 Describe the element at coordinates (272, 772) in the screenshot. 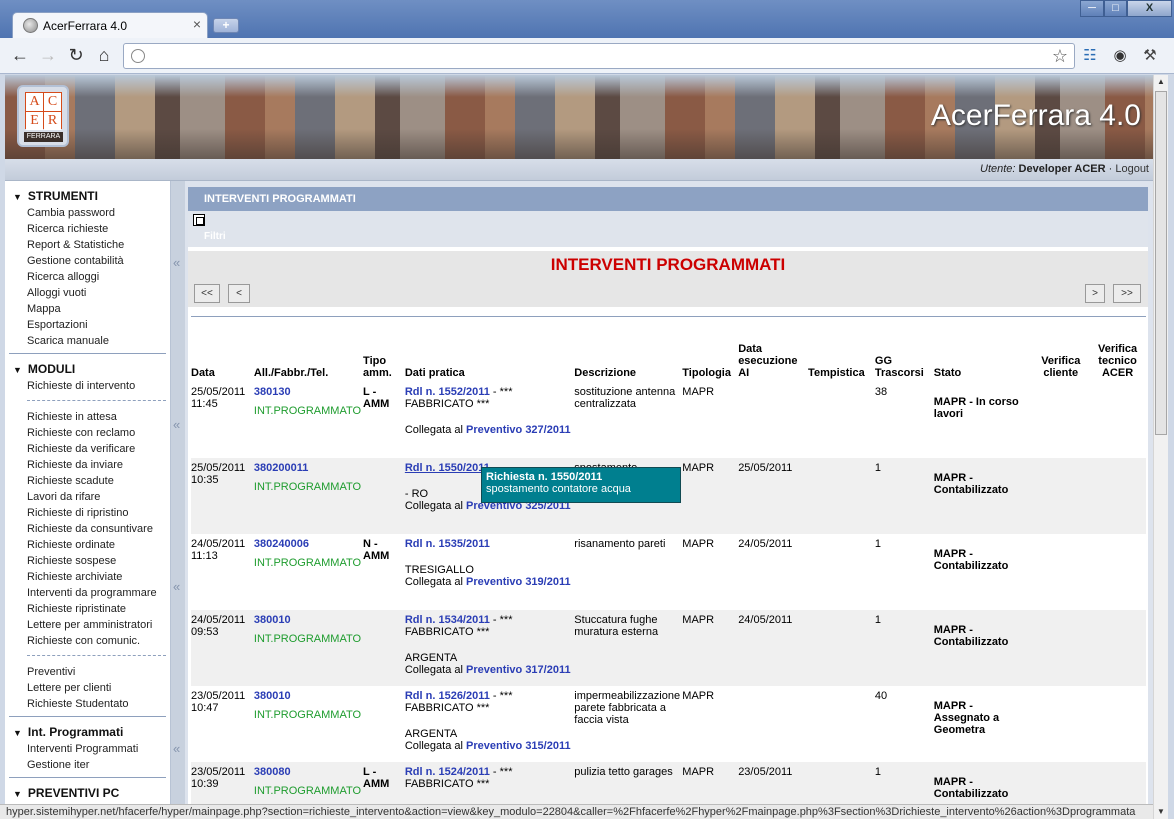

I see `code-link: 380080` at that location.